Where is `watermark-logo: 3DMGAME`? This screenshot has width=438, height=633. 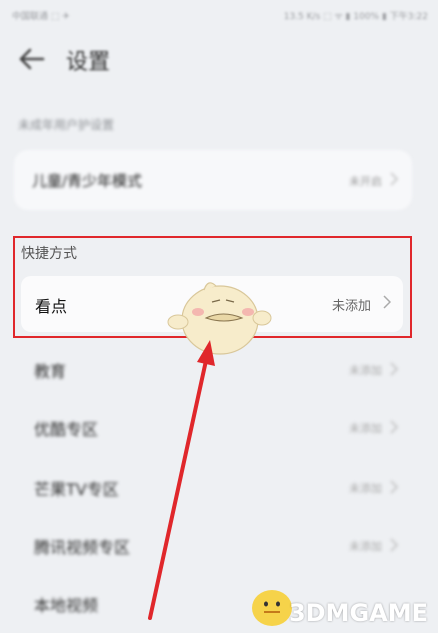
watermark-logo: 3DMGAME is located at coordinates (358, 613).